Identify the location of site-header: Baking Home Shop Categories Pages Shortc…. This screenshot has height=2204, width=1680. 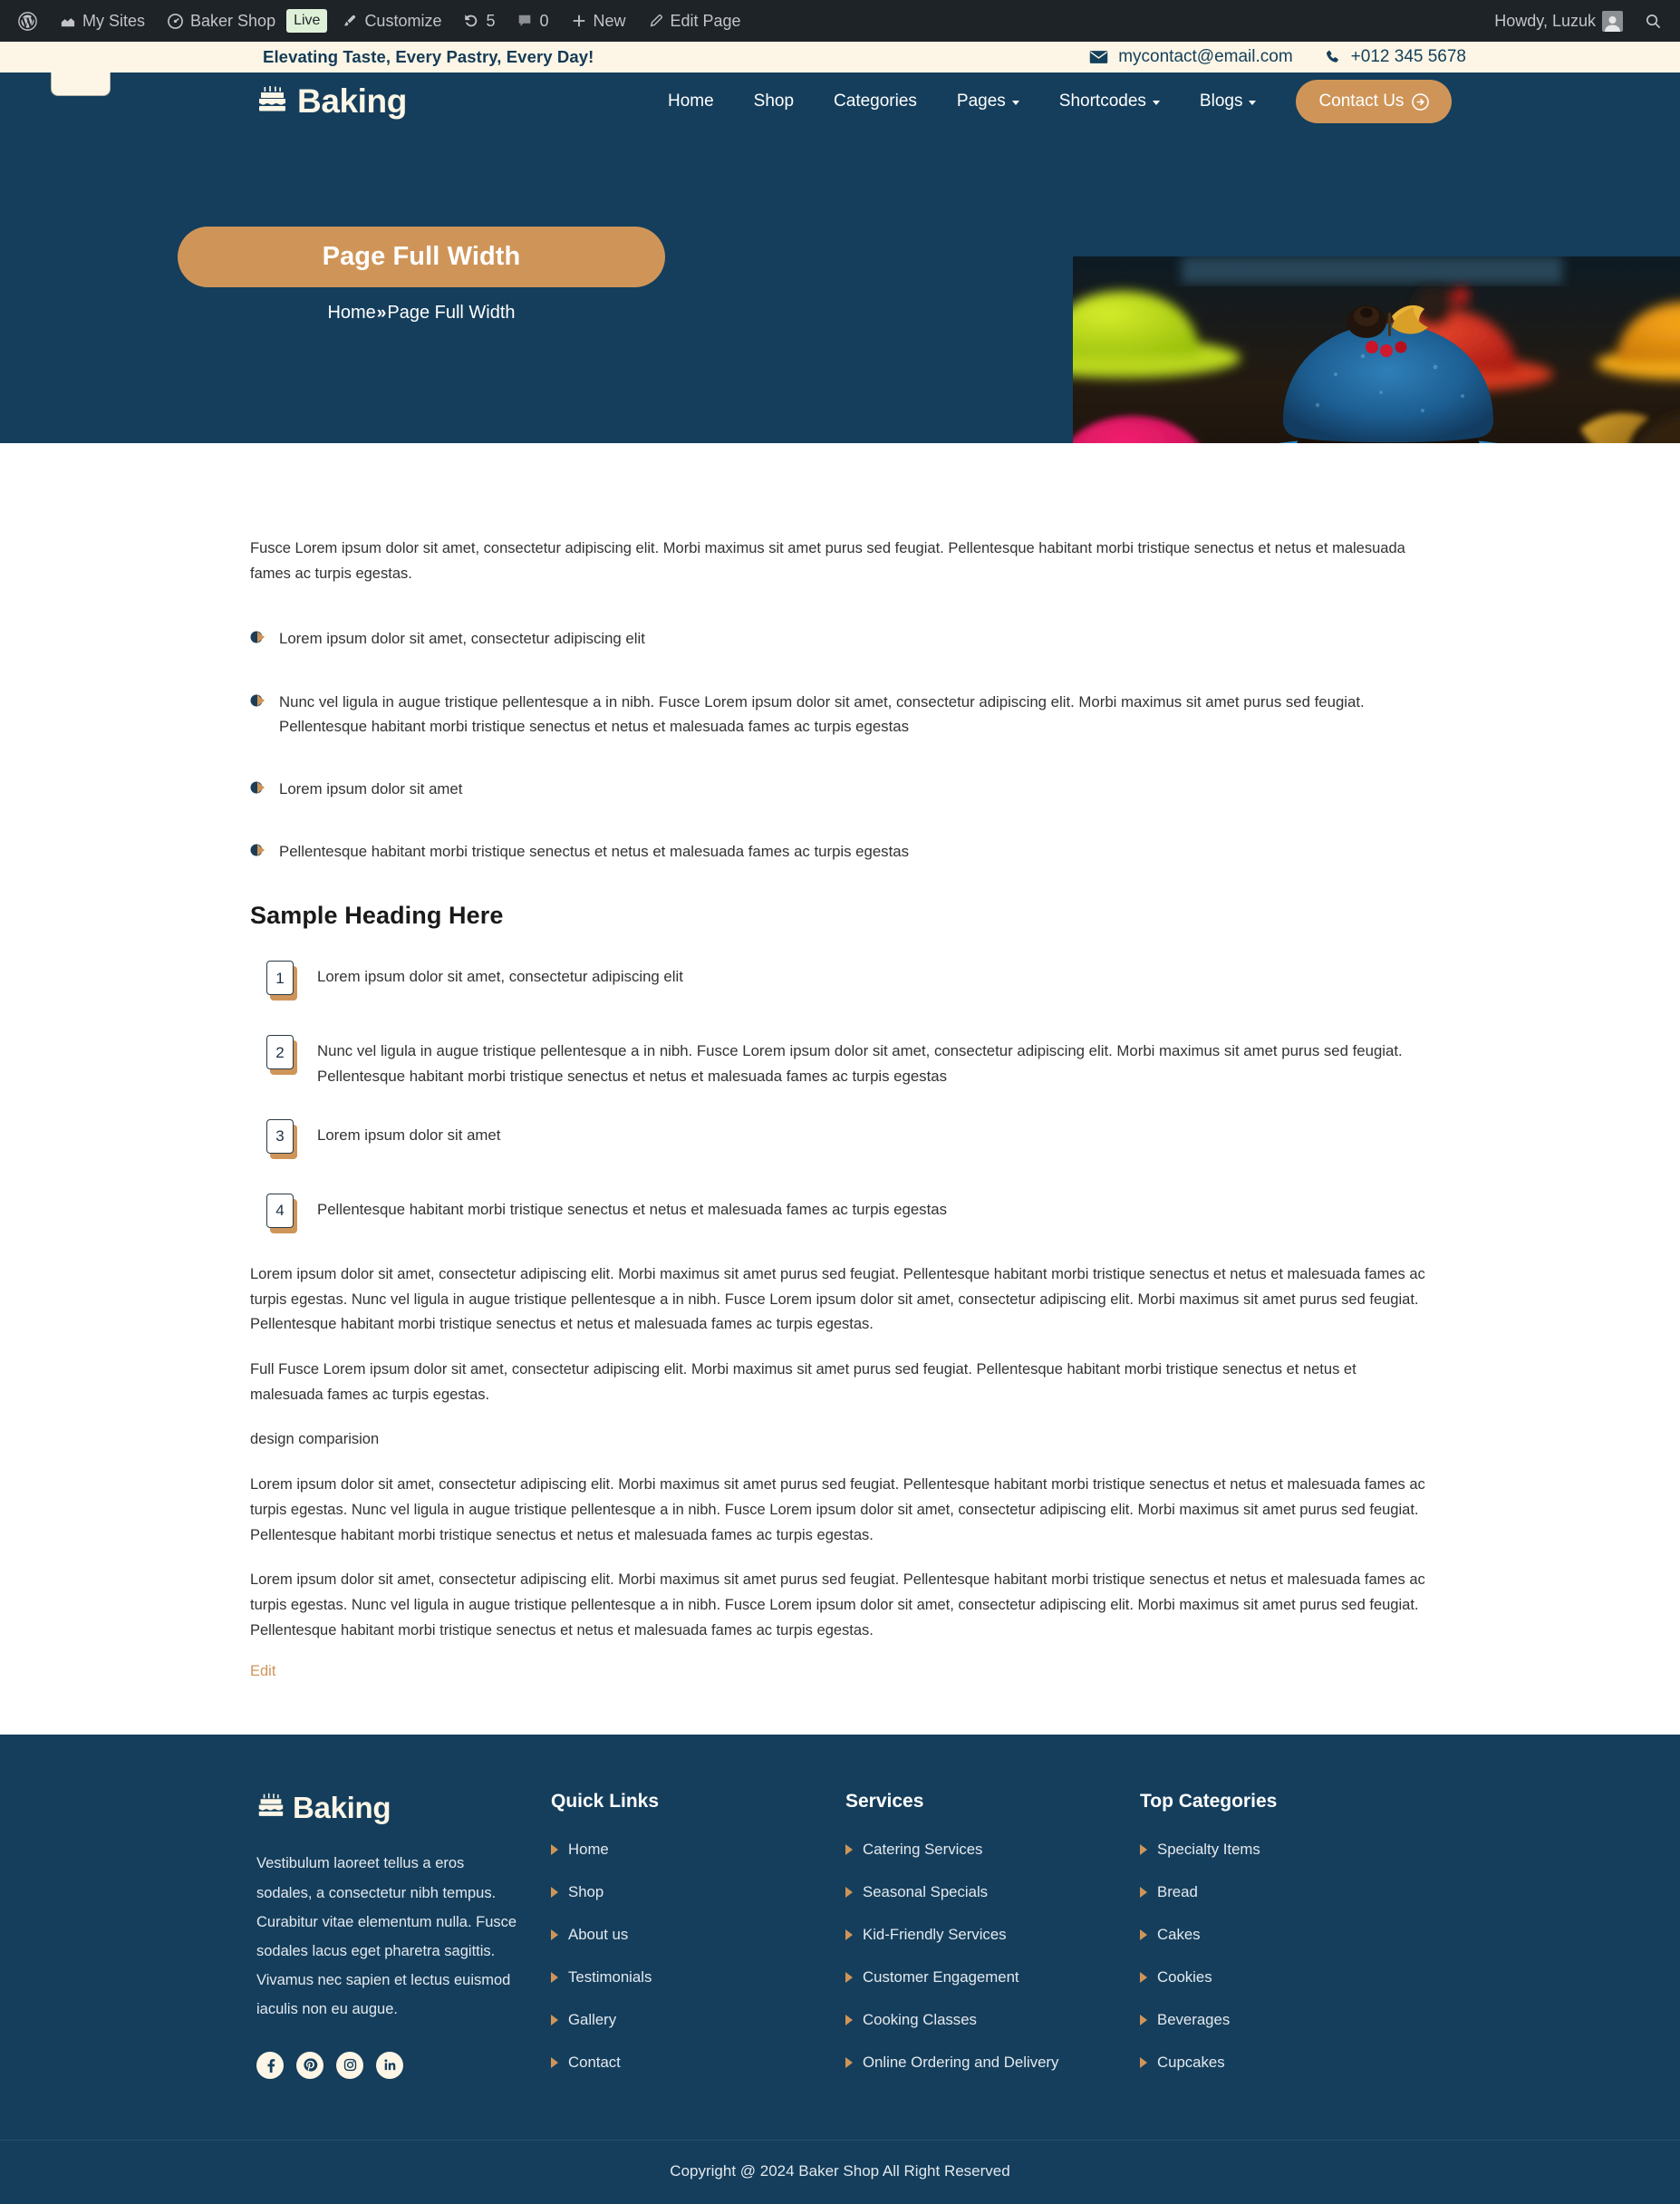
(840, 101).